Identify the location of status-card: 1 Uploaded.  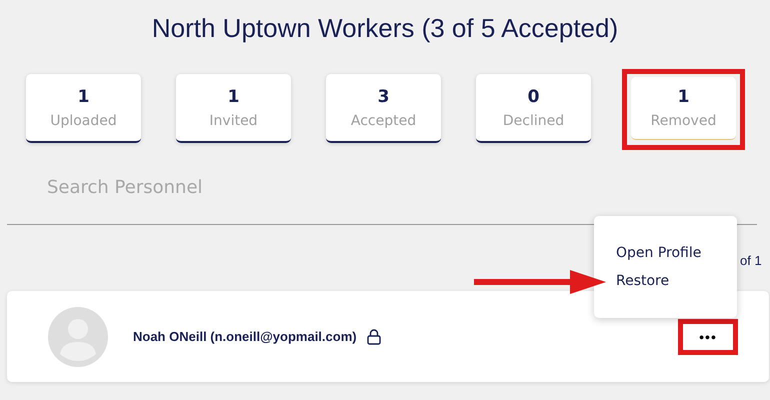
(83, 108).